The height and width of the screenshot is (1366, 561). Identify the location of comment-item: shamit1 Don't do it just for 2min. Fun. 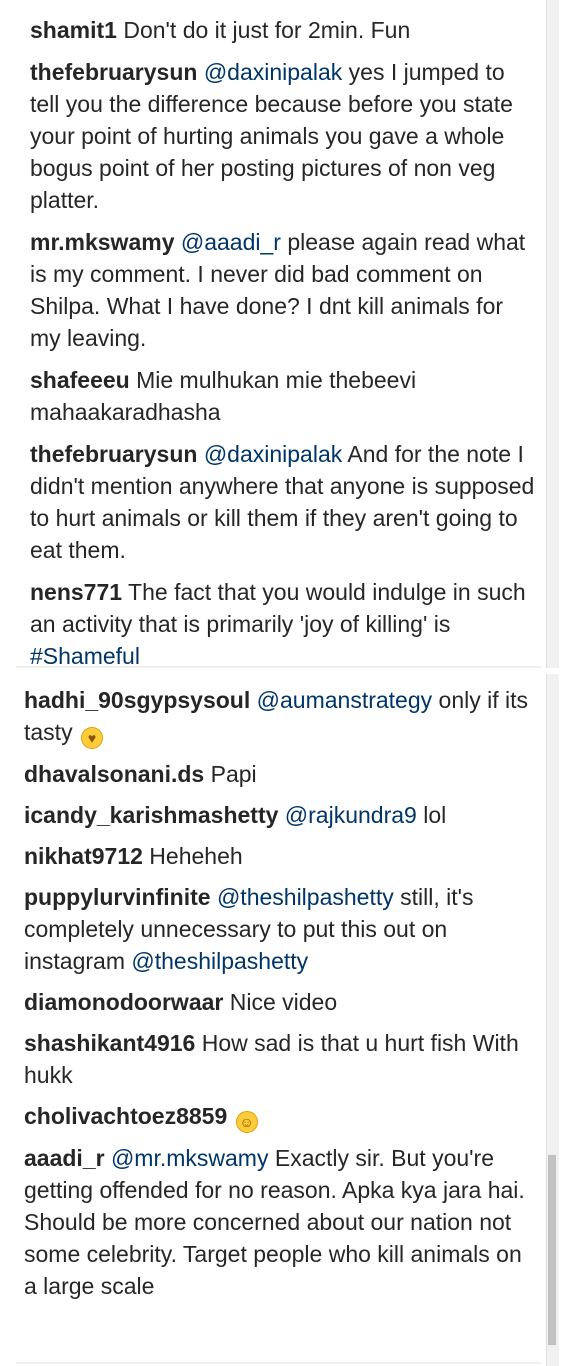
(282, 30).